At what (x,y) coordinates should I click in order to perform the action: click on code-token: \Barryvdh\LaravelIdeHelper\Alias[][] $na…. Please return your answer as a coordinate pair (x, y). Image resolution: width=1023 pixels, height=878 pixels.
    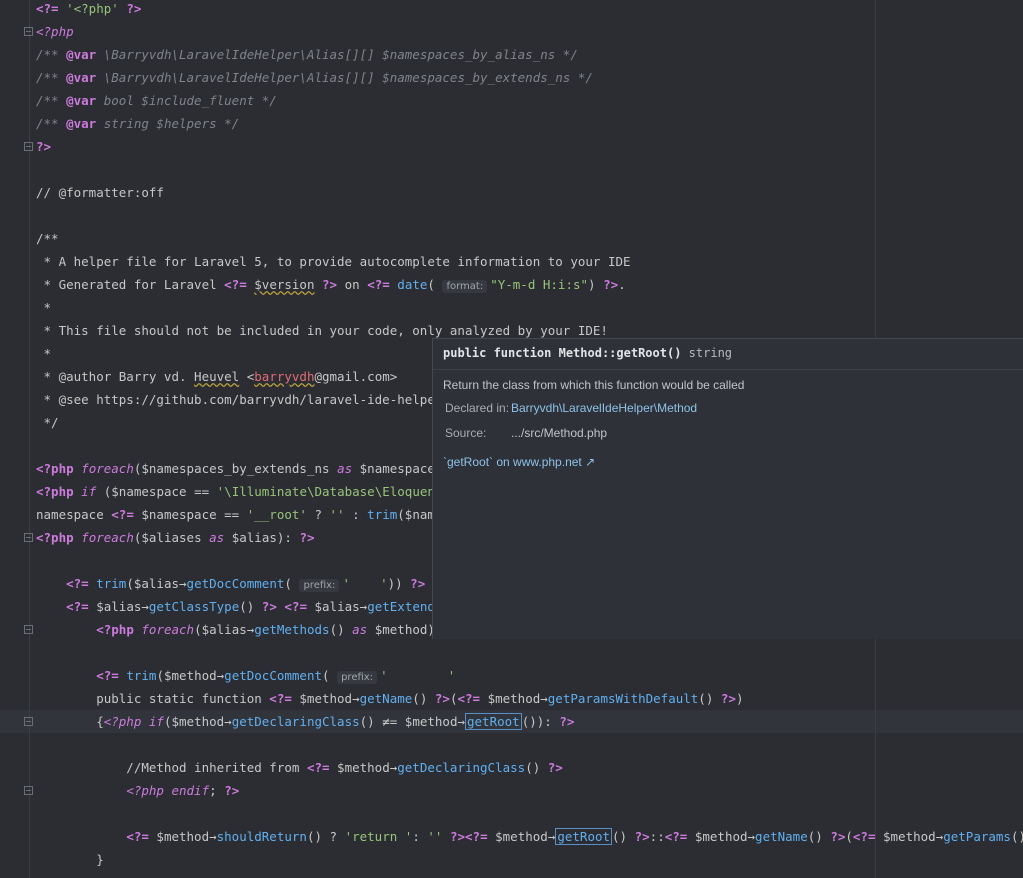
    Looking at the image, I should click on (337, 54).